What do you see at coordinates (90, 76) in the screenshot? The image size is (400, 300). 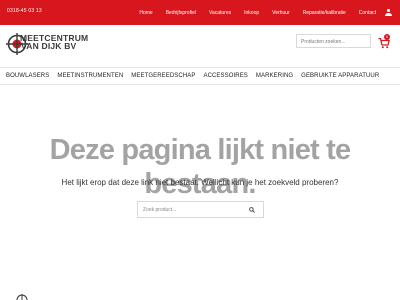 I see `category-meetinstrumenten: MEETINSTRUMENTEN` at bounding box center [90, 76].